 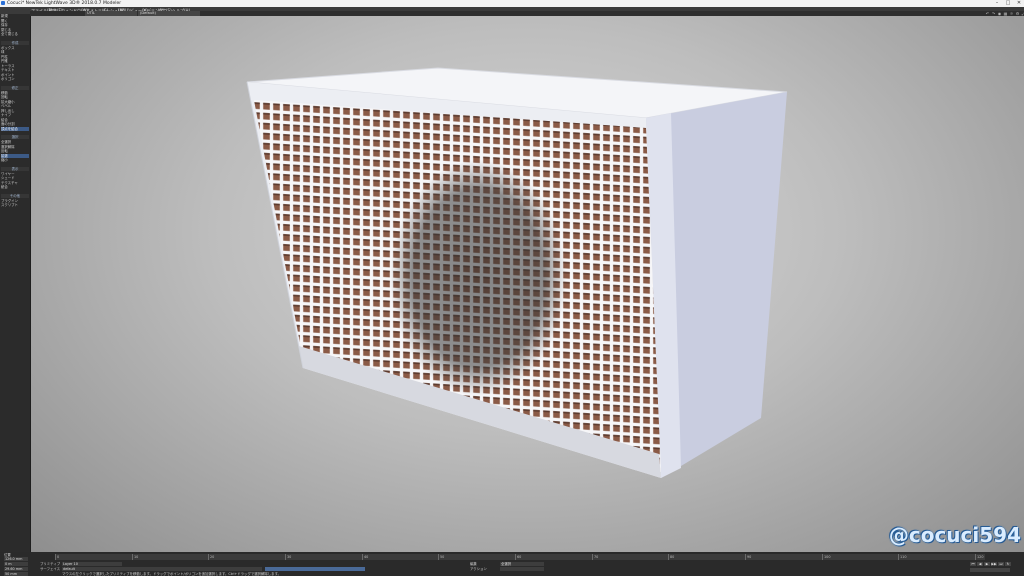 I want to click on sidebar-tool-item: ワイヤー, so click(x=15, y=174).